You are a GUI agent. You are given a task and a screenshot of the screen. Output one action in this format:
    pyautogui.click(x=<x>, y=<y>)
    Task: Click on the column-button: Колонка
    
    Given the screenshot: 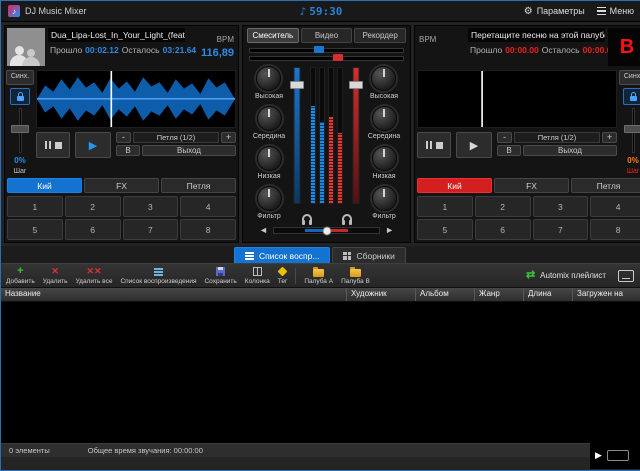 What is the action you would take?
    pyautogui.click(x=257, y=276)
    